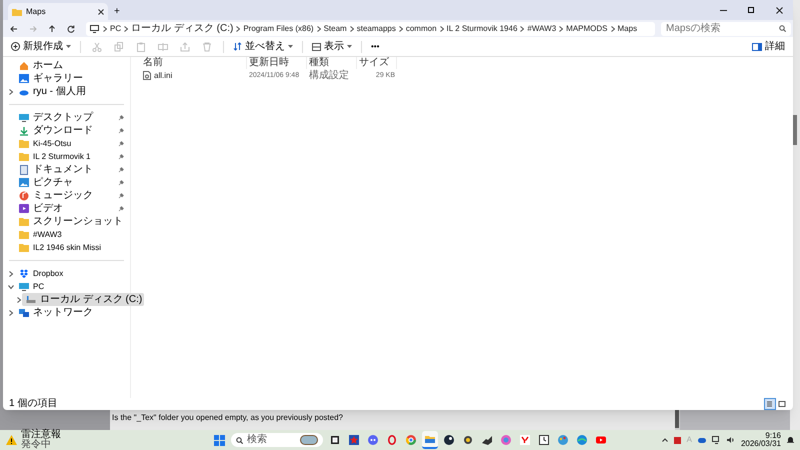 This screenshot has height=450, width=800. What do you see at coordinates (163, 76) in the screenshot?
I see `file-name: all.ini` at bounding box center [163, 76].